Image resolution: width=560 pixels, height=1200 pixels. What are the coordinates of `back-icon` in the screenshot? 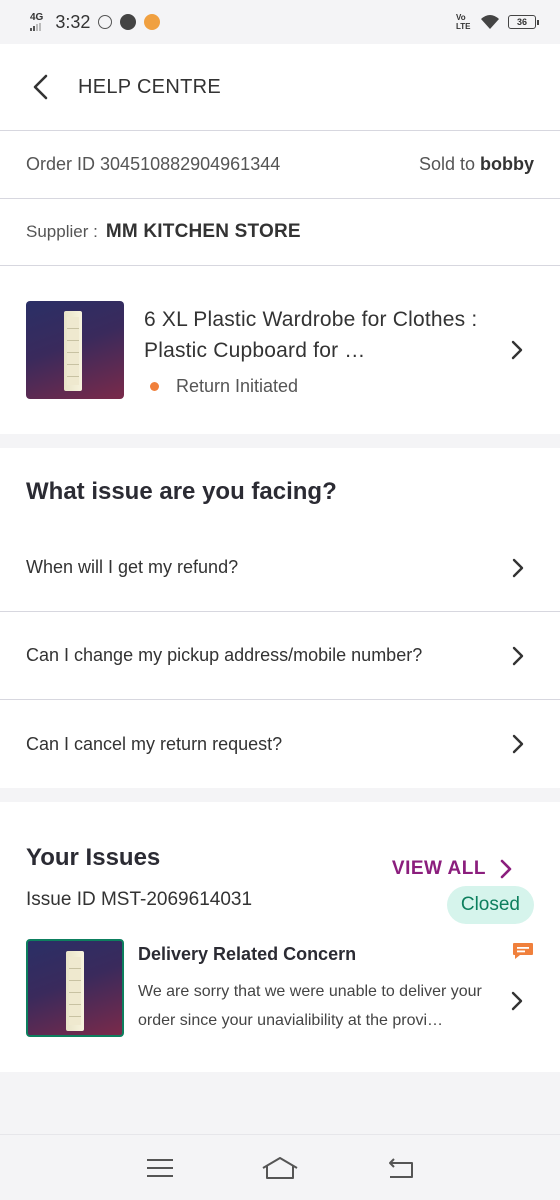 It's located at (44, 87).